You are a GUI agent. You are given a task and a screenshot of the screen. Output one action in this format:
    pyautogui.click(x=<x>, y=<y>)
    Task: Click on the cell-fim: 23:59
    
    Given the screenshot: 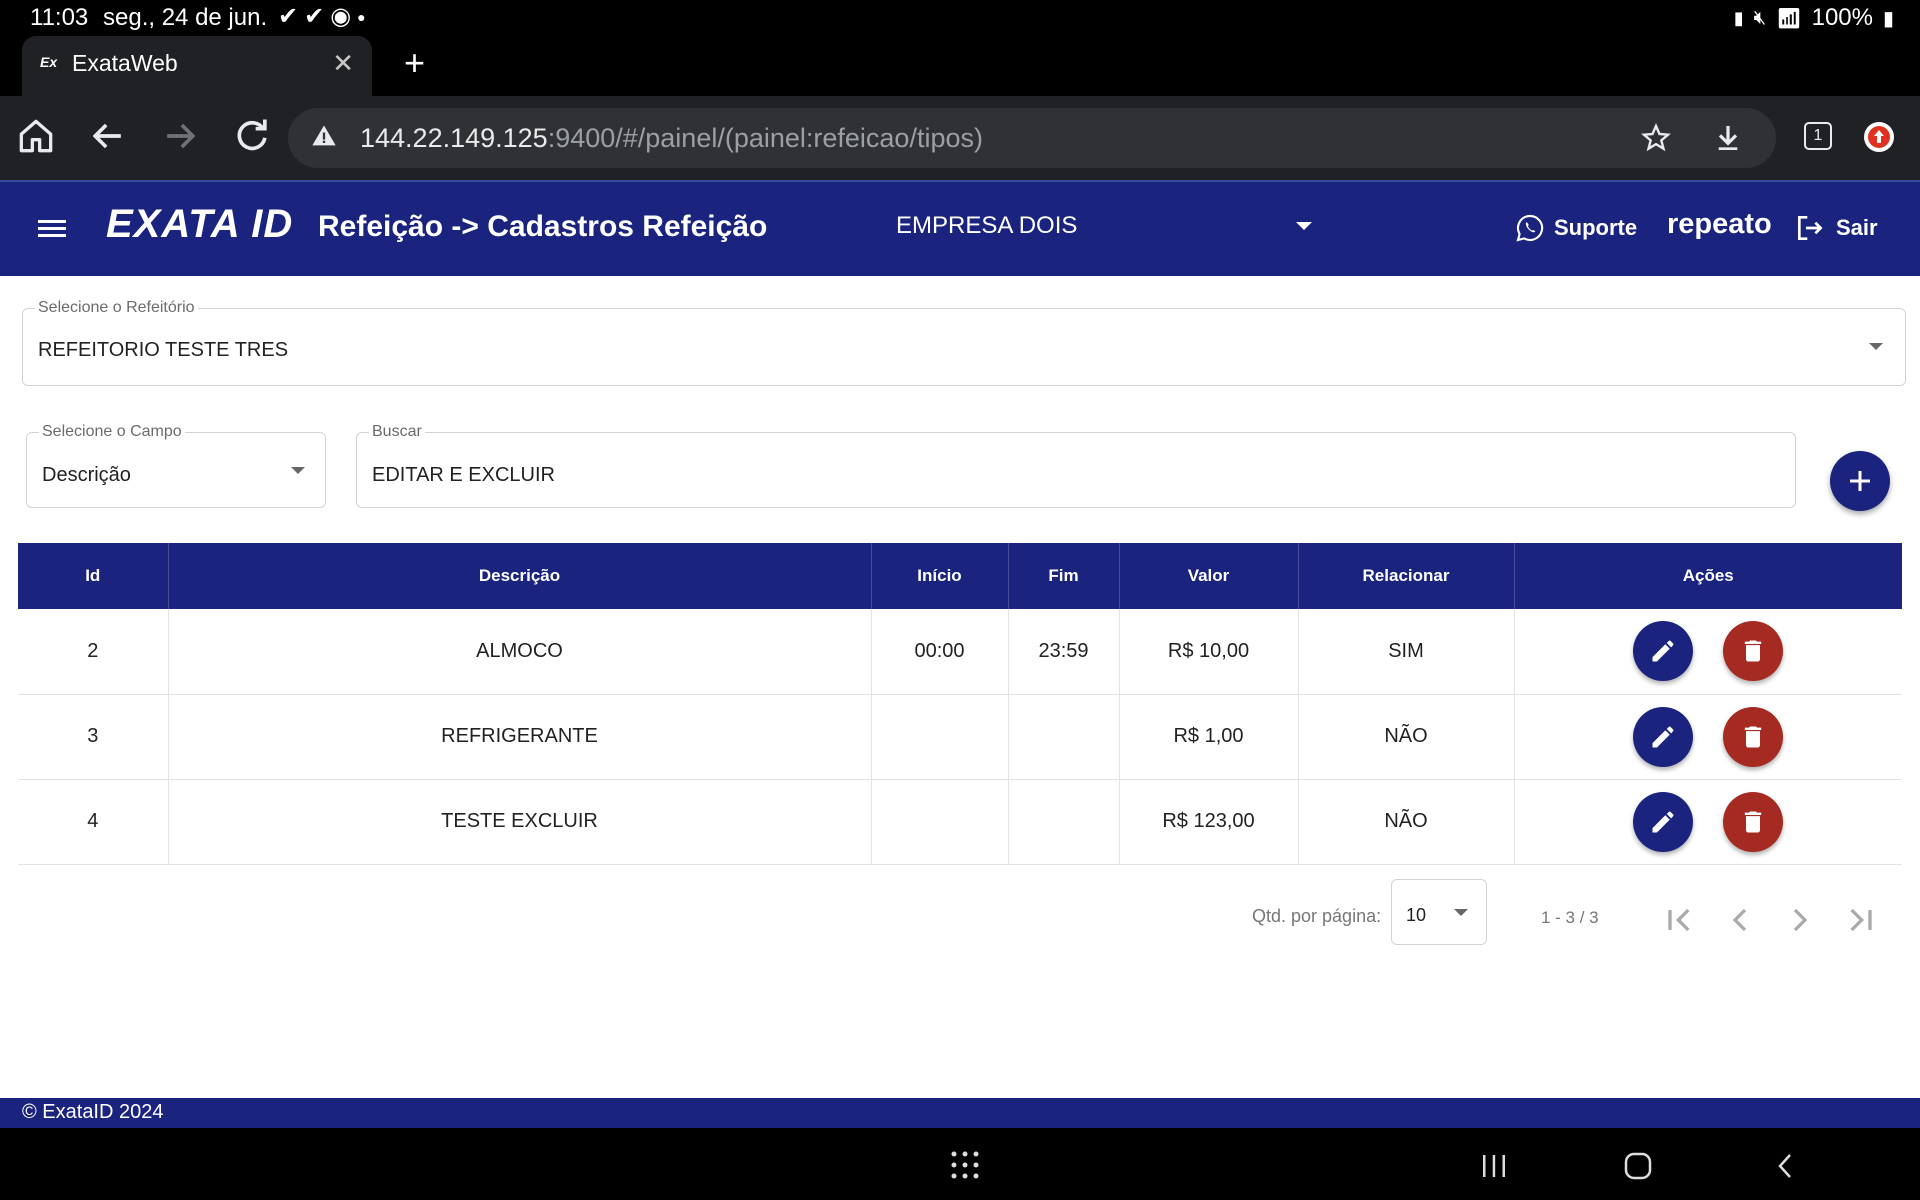 What is the action you would take?
    pyautogui.click(x=1064, y=652)
    